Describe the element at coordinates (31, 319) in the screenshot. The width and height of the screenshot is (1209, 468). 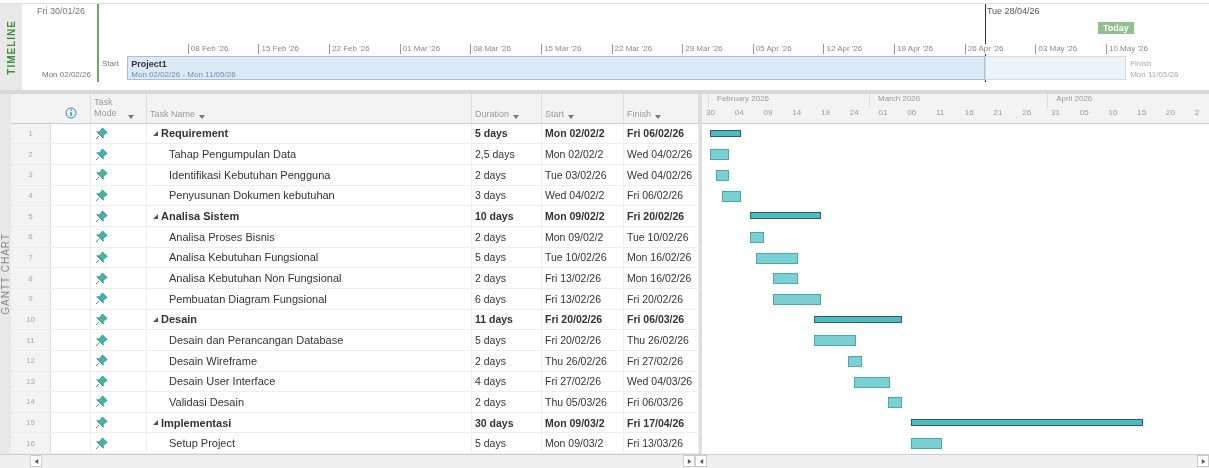
I see `row-number: 10` at that location.